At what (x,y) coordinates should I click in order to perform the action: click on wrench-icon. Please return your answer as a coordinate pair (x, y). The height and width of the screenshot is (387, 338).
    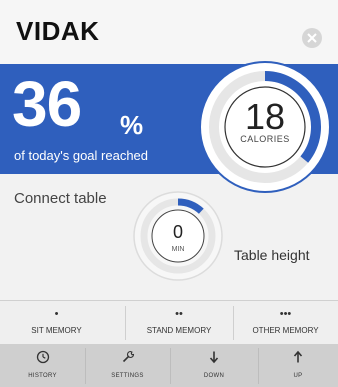
    Looking at the image, I should click on (127, 357).